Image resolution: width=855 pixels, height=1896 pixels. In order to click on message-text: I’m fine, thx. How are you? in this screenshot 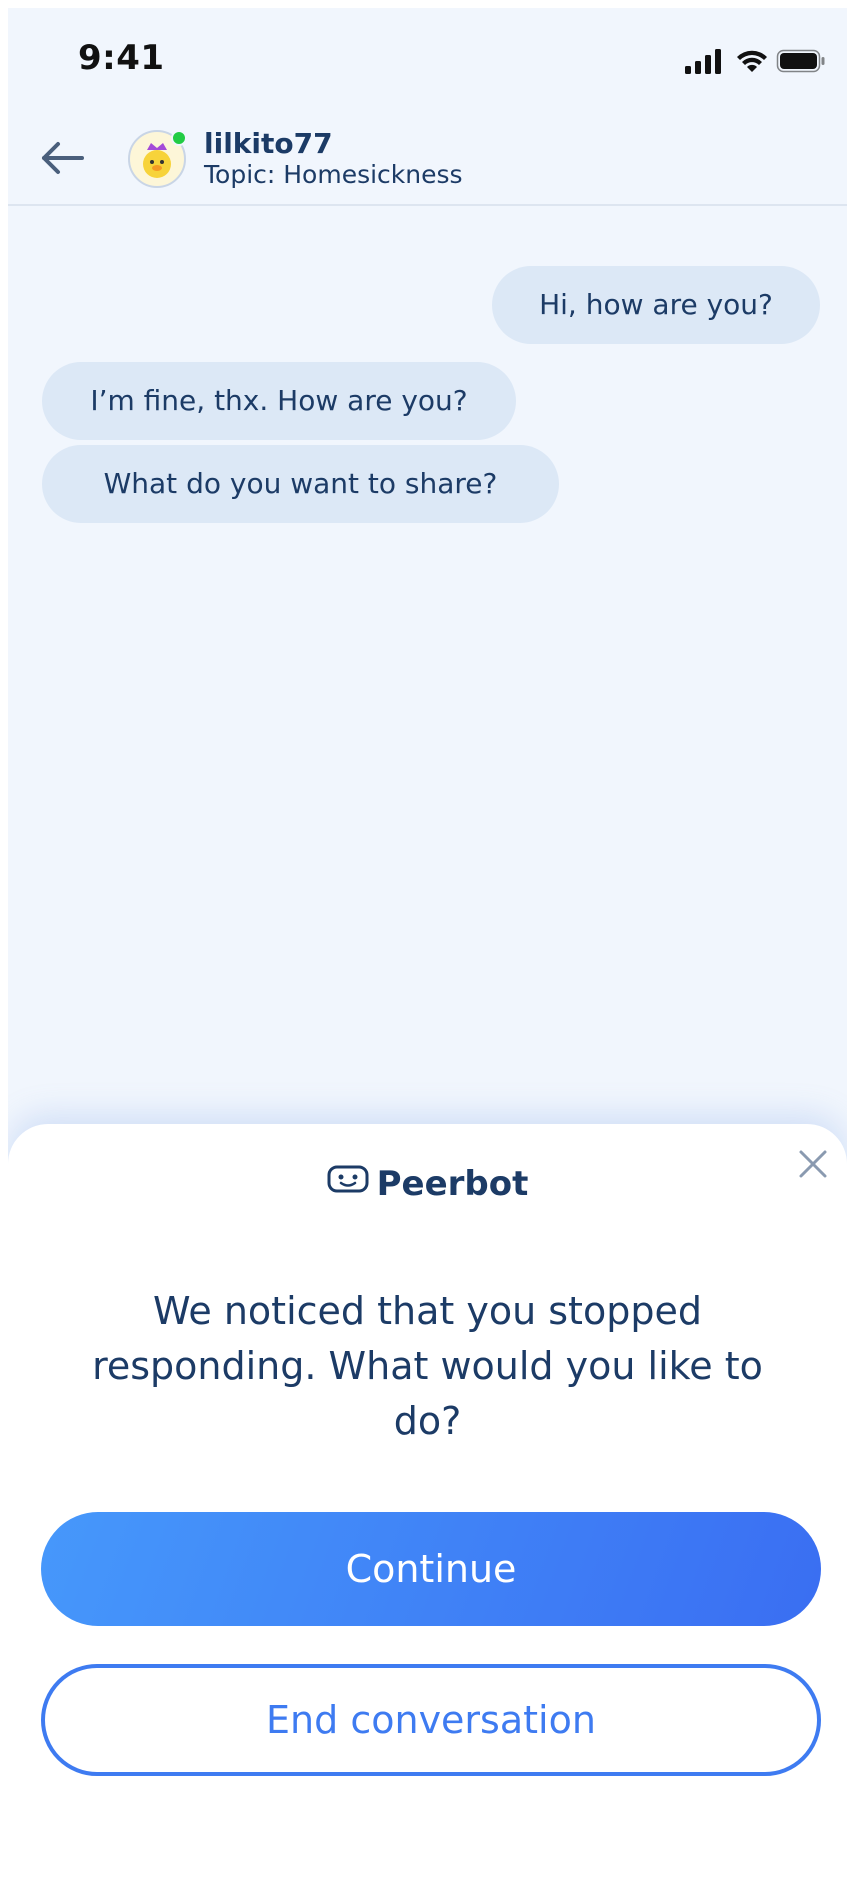, I will do `click(279, 400)`.